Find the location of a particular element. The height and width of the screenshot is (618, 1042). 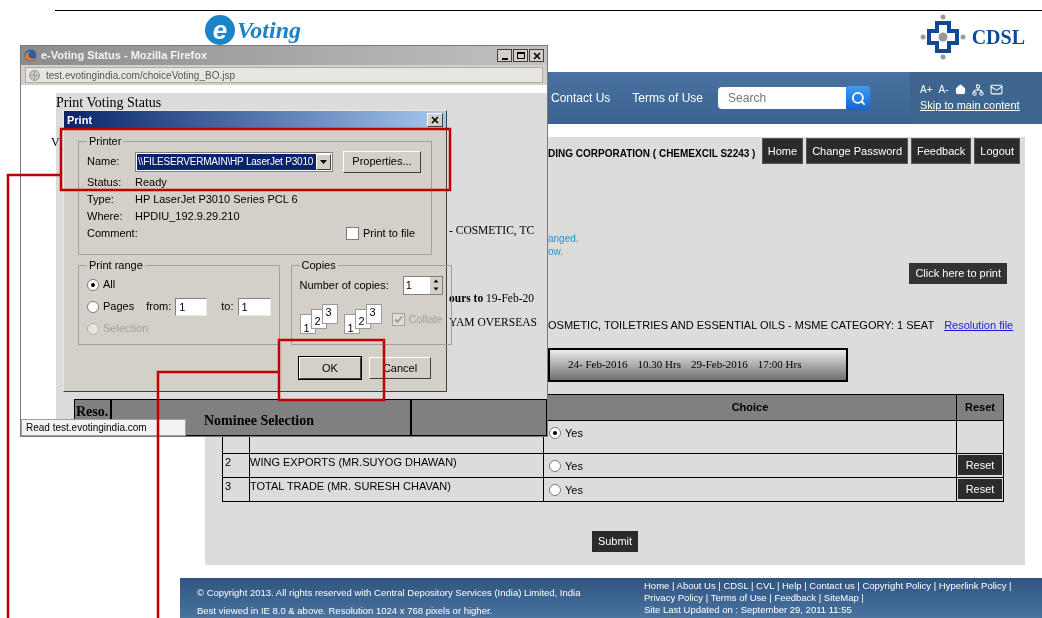

field-label: Number of copies: is located at coordinates (344, 286).